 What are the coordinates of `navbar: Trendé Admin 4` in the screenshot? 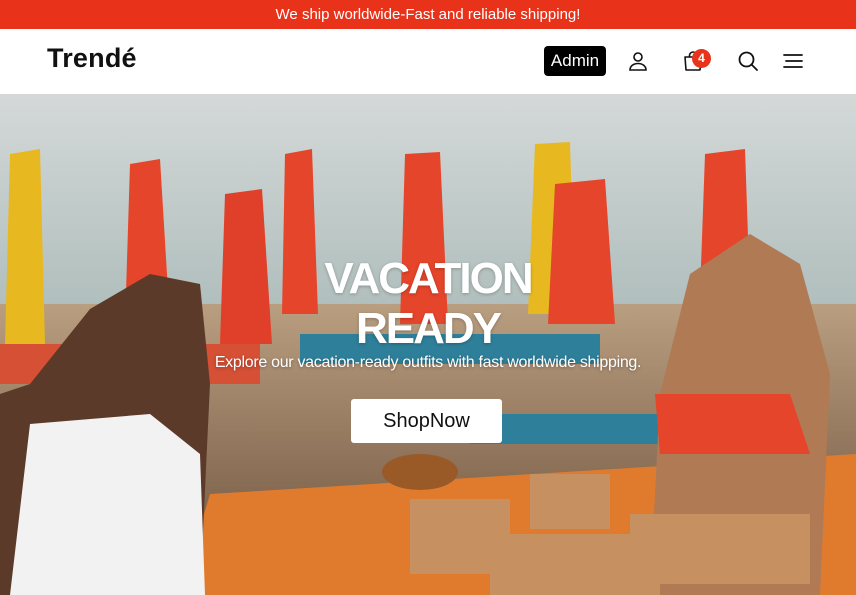 It's located at (428, 61).